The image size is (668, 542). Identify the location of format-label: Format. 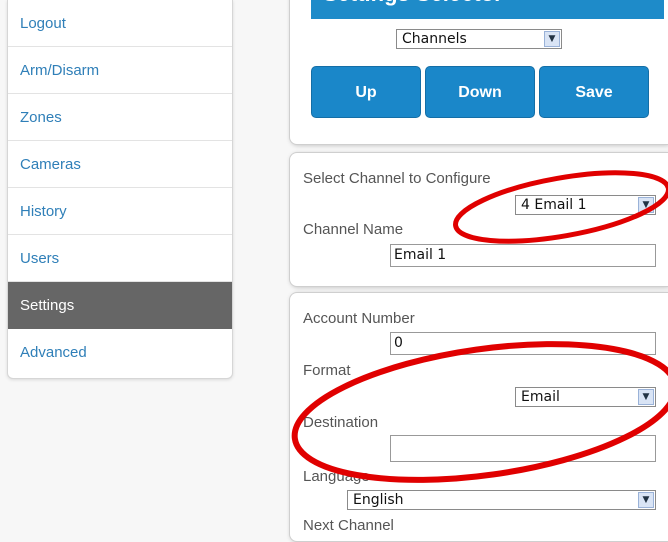
(327, 370).